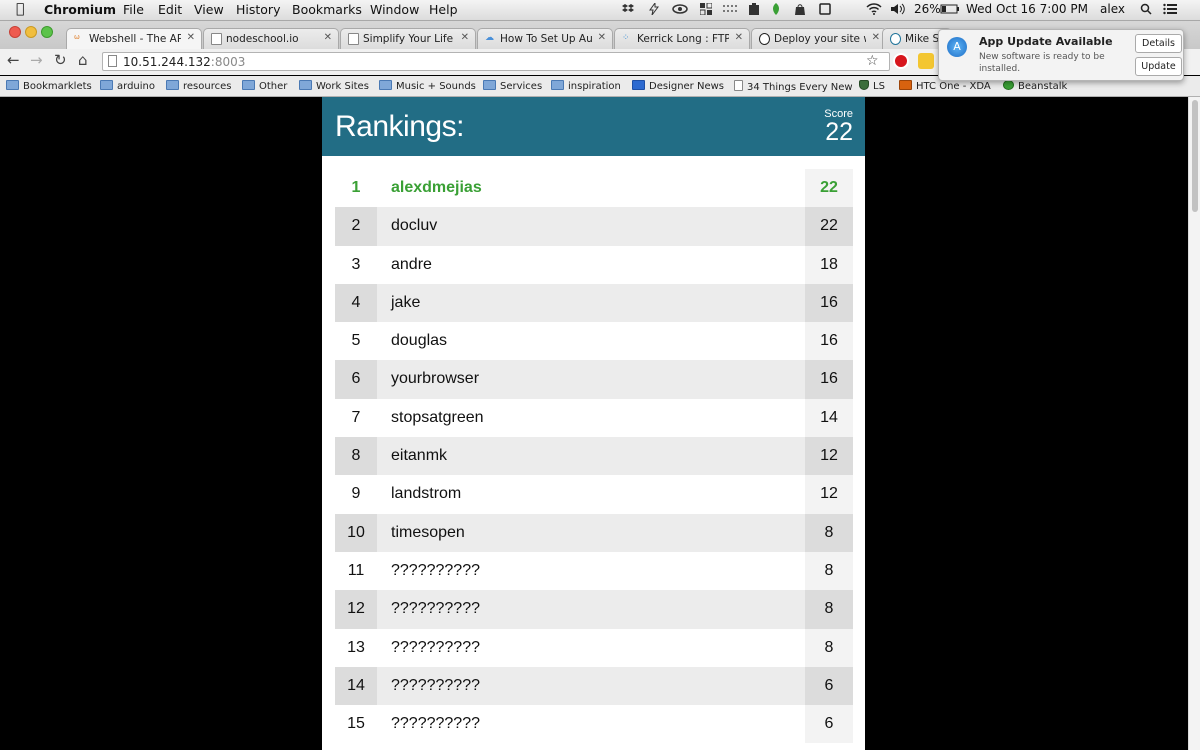  Describe the element at coordinates (776, 9) in the screenshot. I see `leaf-icon` at that location.